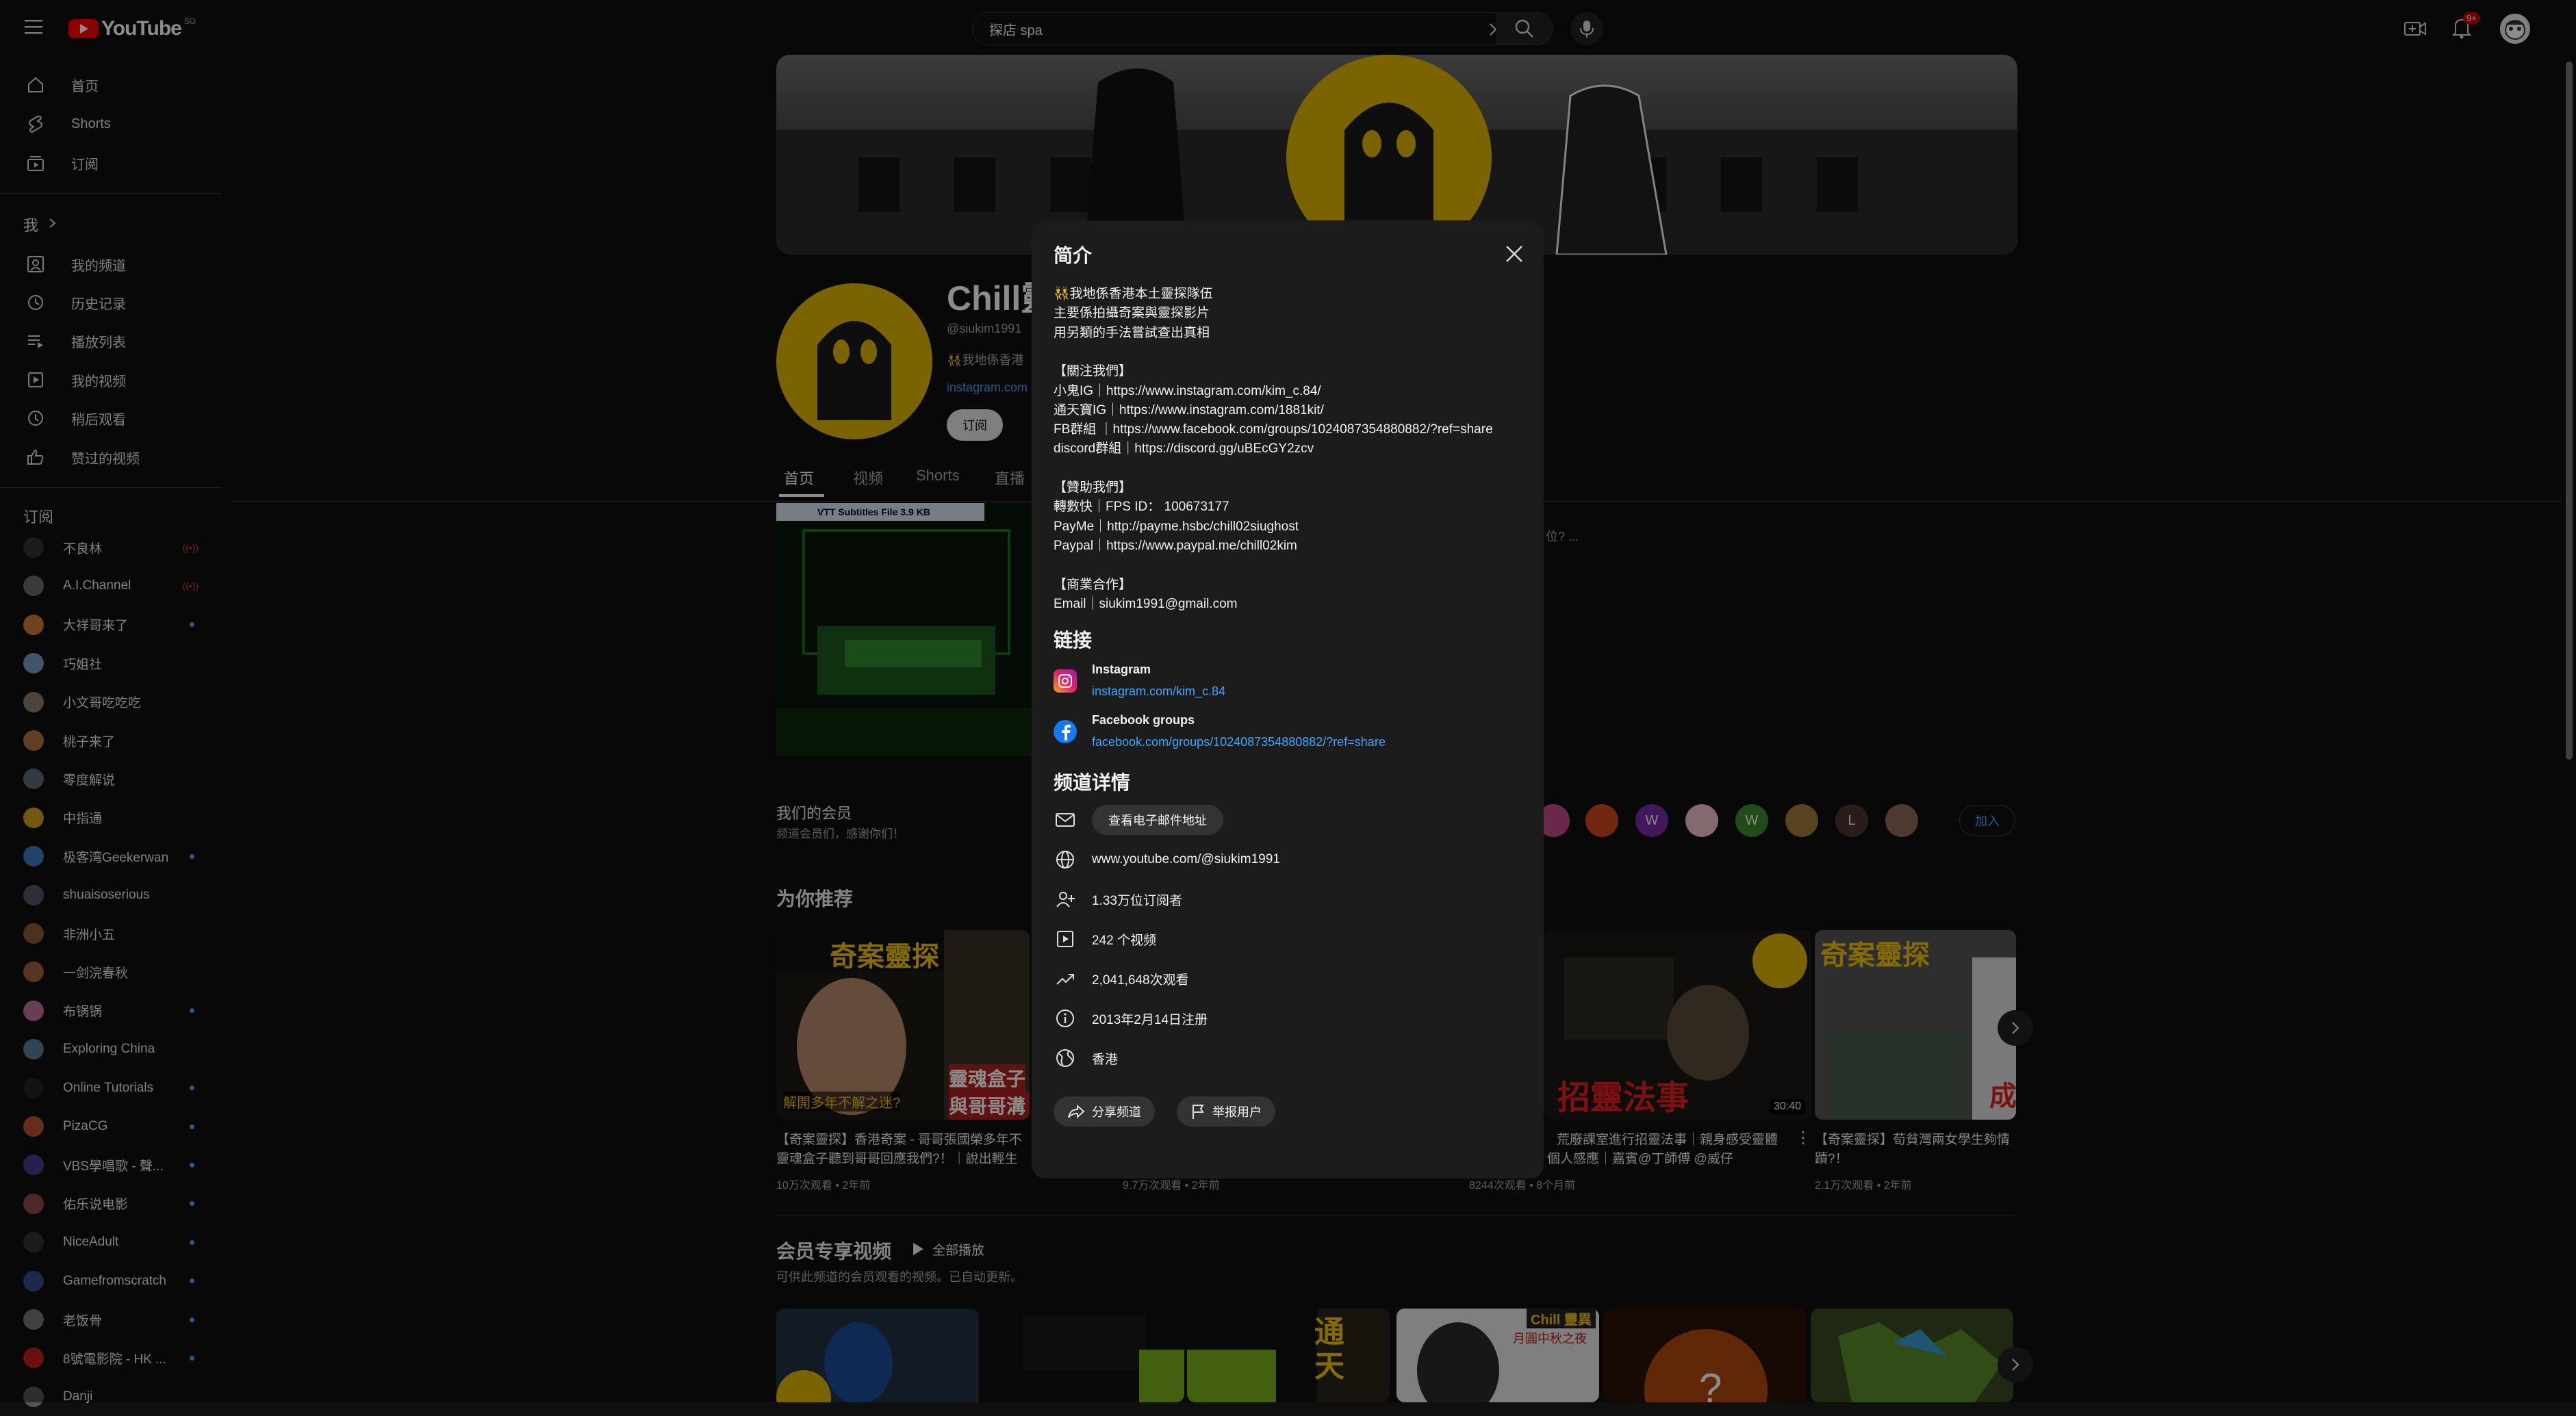 The height and width of the screenshot is (1416, 2576). What do you see at coordinates (1092, 783) in the screenshot?
I see `details-title: 频道详情` at bounding box center [1092, 783].